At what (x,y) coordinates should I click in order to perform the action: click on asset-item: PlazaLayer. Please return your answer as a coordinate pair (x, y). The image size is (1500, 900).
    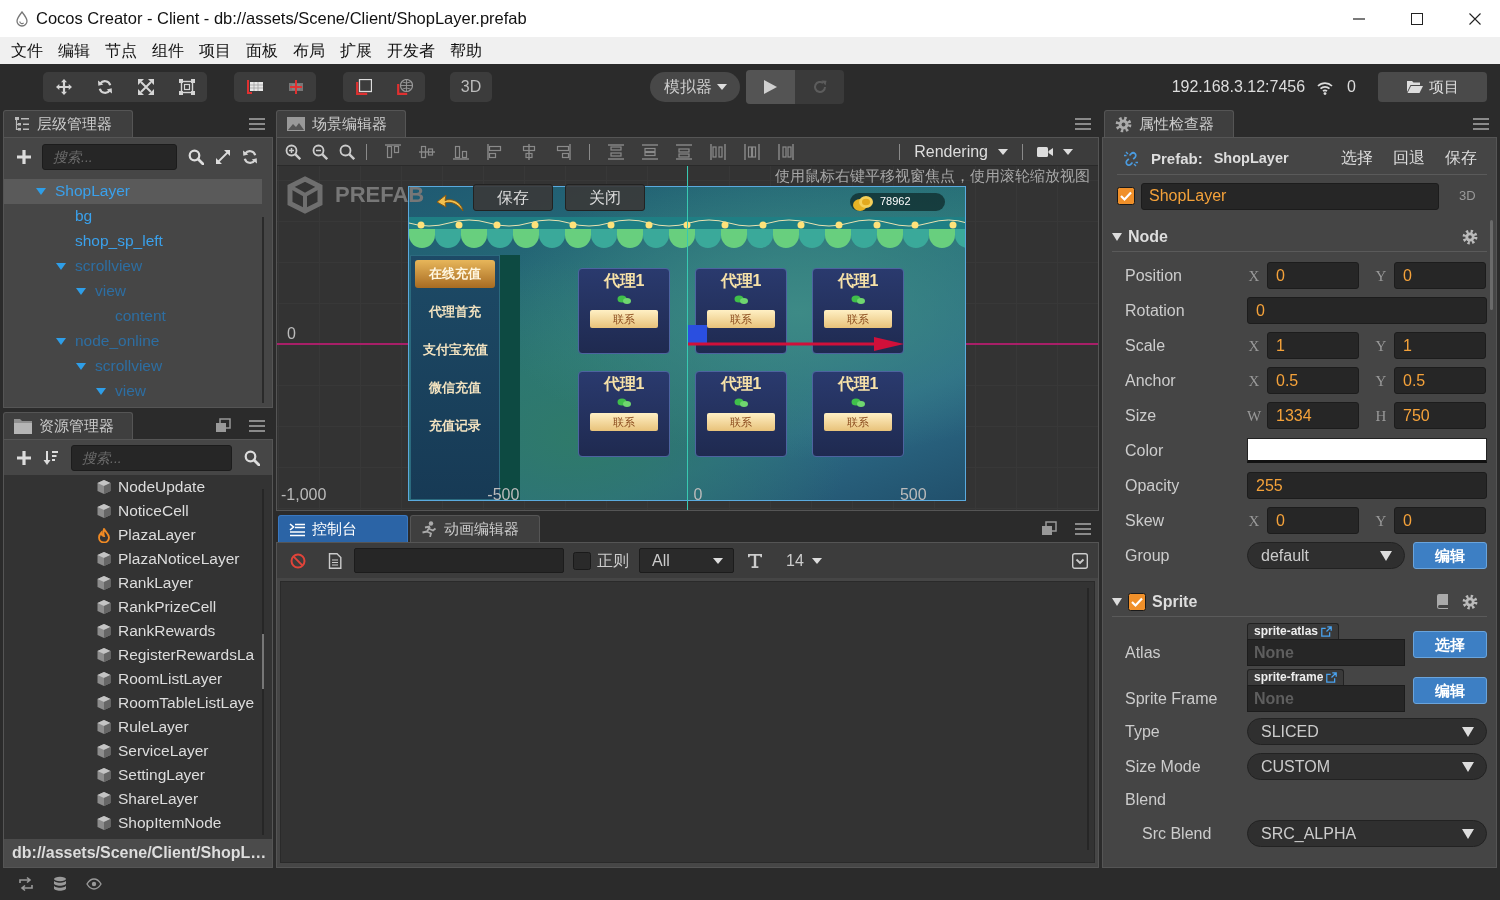
    Looking at the image, I should click on (133, 535).